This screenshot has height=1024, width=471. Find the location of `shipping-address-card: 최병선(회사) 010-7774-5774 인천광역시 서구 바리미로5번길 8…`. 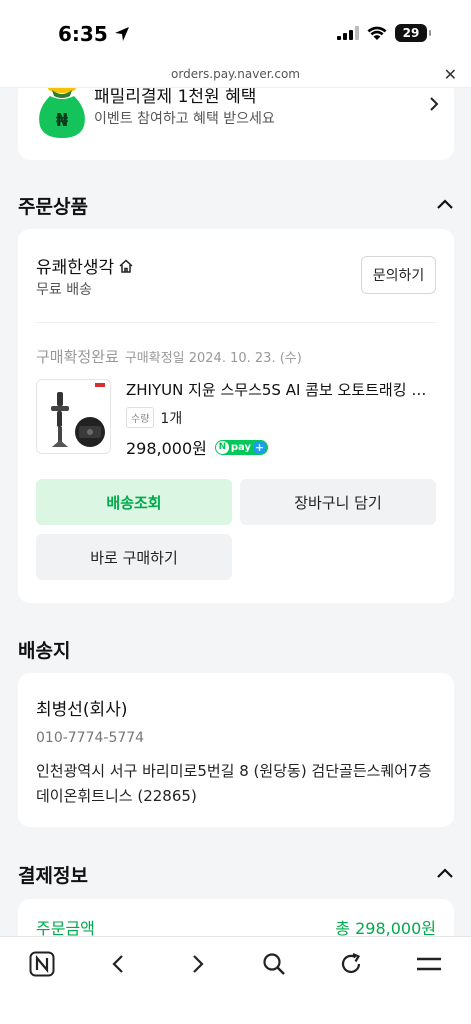

shipping-address-card: 최병선(회사) 010-7774-5774 인천광역시 서구 바리미로5번길 8… is located at coordinates (236, 750).